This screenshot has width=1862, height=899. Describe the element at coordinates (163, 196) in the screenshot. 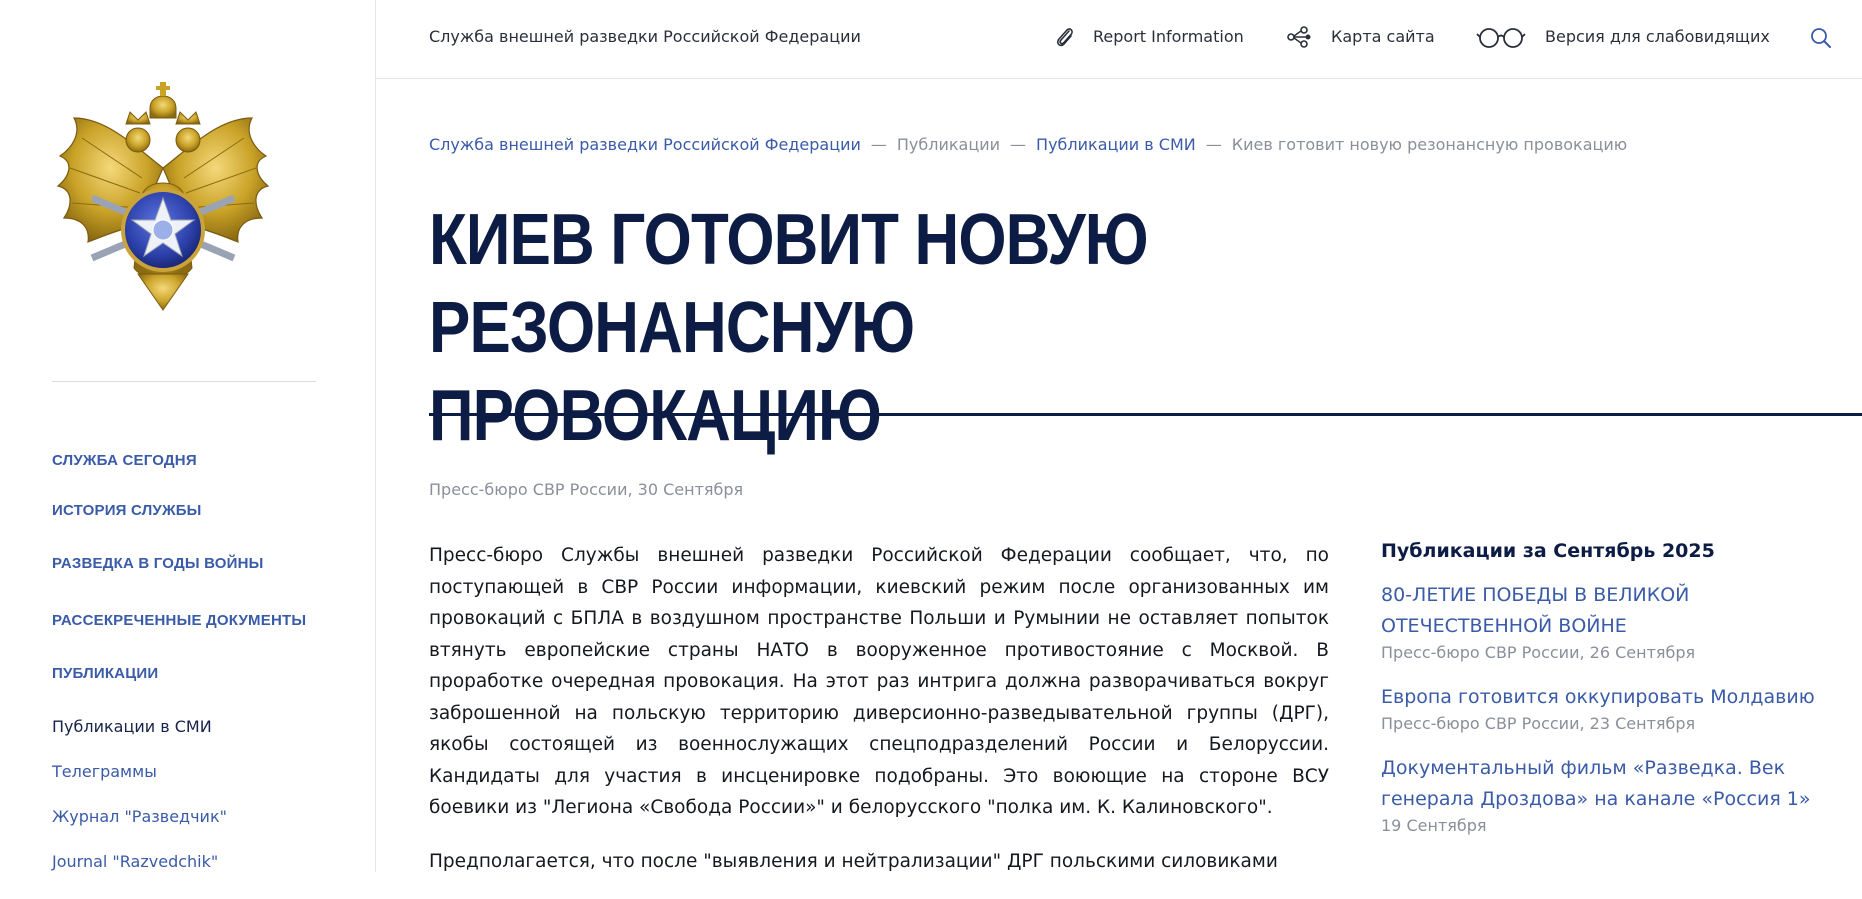

I see `eagle-emblem` at that location.